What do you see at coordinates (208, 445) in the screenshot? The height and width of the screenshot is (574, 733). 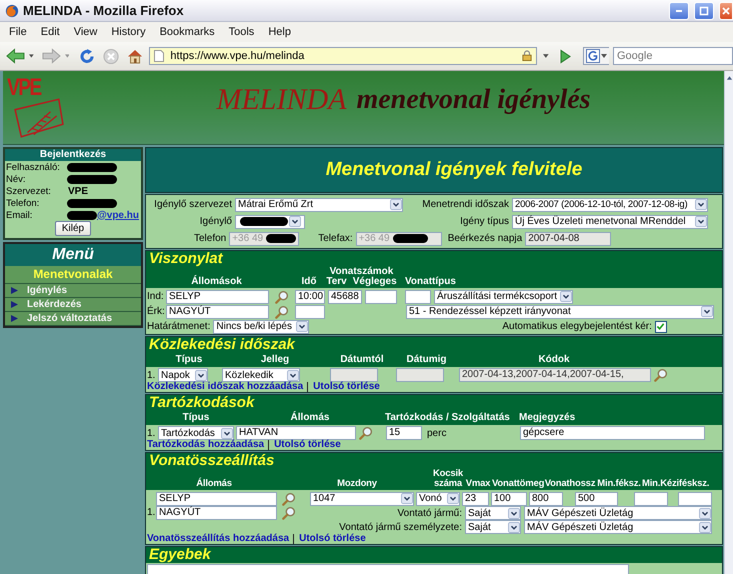 I see `link: Tartózkodás hozzáadása` at bounding box center [208, 445].